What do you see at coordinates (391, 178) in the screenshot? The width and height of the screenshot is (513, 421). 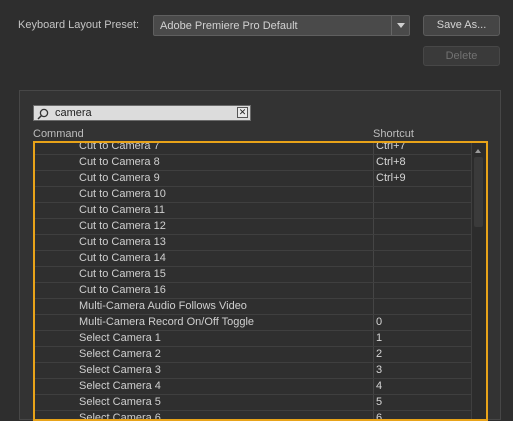 I see `shortcut-value: Ctrl+9` at bounding box center [391, 178].